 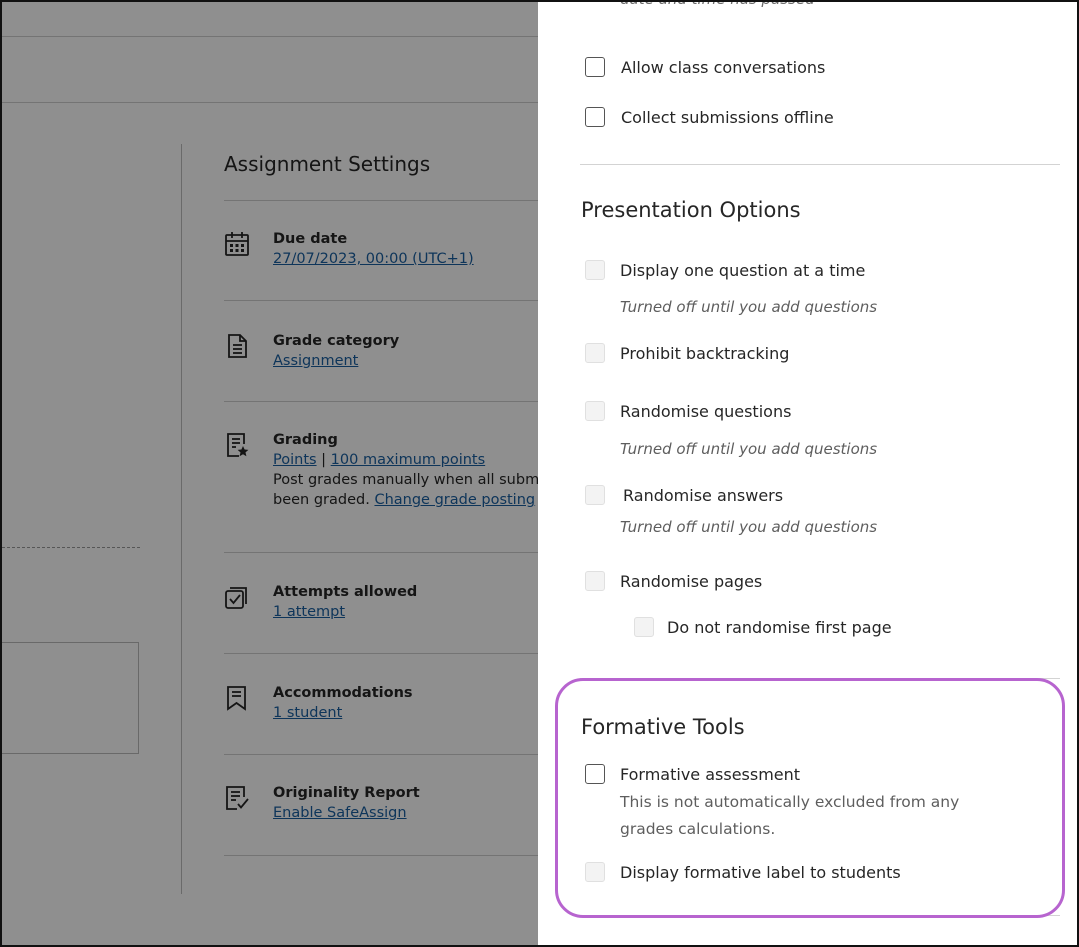 What do you see at coordinates (810, 798) in the screenshot?
I see `formative-tools-highlight` at bounding box center [810, 798].